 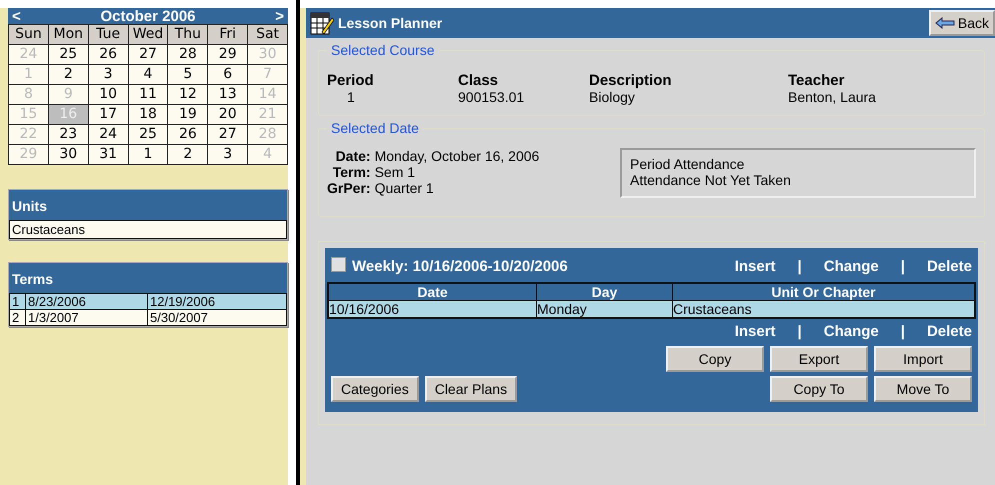 I want to click on table-cell: Monday, so click(x=605, y=309).